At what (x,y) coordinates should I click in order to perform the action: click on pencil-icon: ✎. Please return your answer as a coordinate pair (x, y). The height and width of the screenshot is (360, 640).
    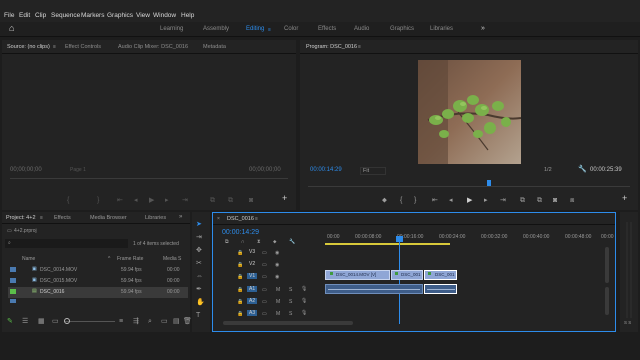
    Looking at the image, I should click on (10, 321).